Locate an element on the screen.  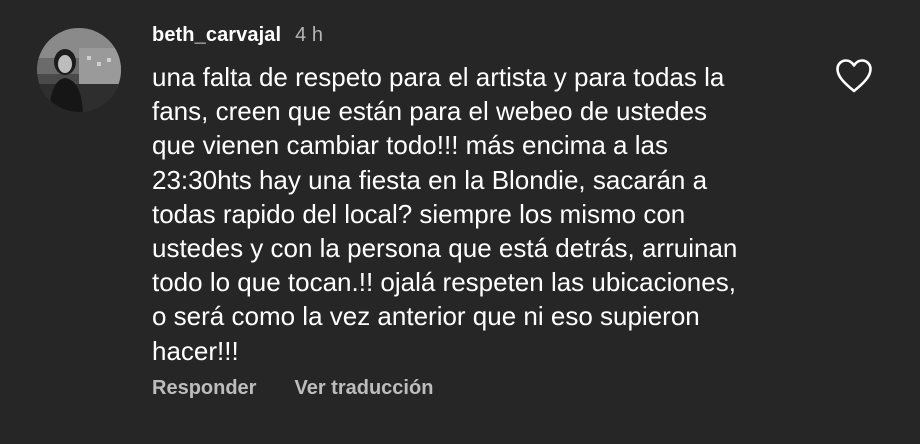
reply-button: Responder is located at coordinates (204, 388).